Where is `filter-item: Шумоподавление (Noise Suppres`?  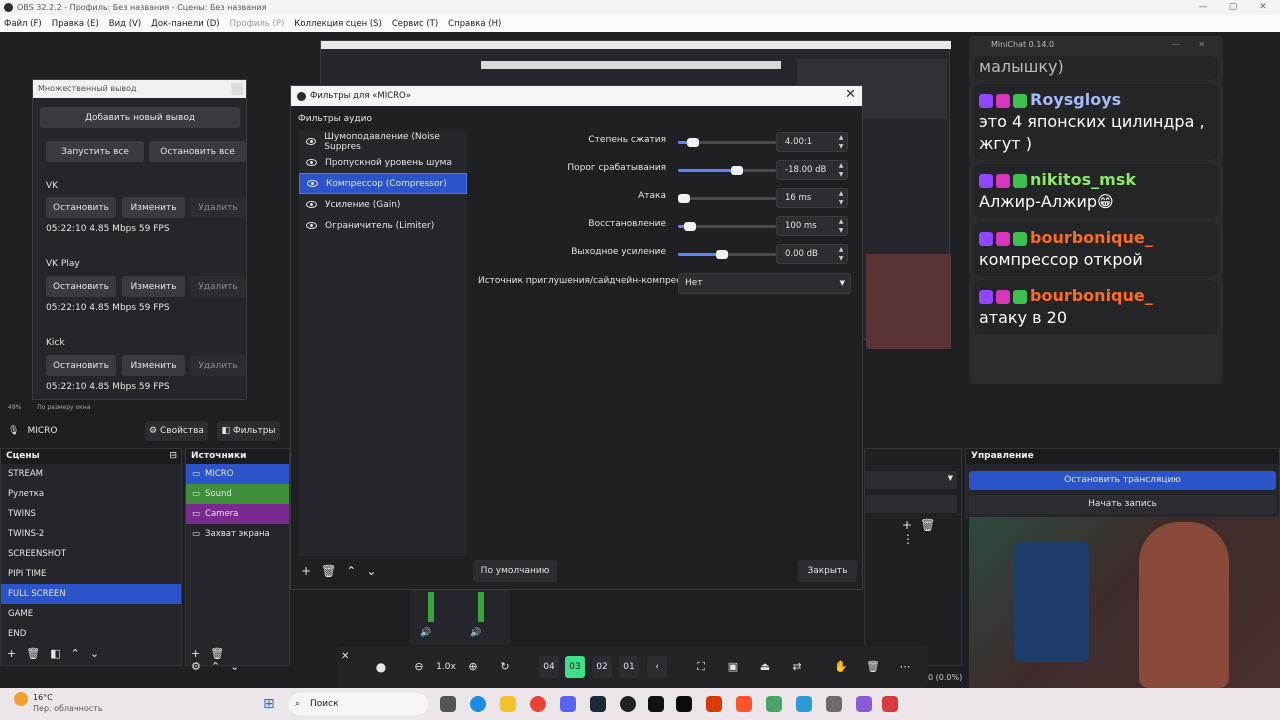 filter-item: Шумоподавление (Noise Suppres is located at coordinates (383, 141).